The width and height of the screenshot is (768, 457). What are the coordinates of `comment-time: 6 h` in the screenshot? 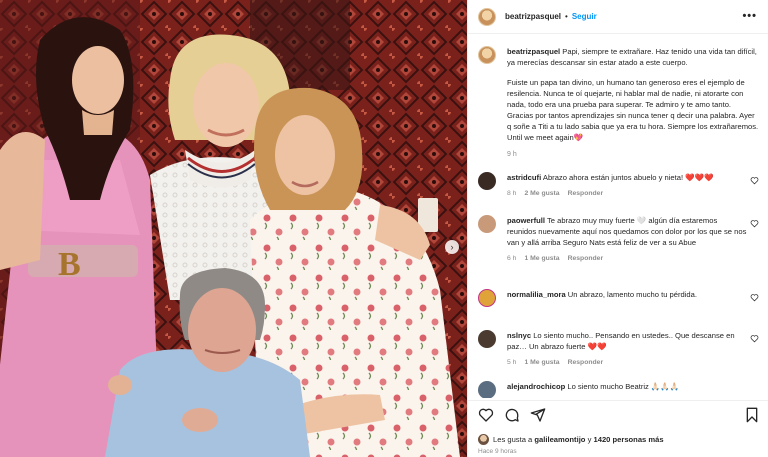 It's located at (511, 258).